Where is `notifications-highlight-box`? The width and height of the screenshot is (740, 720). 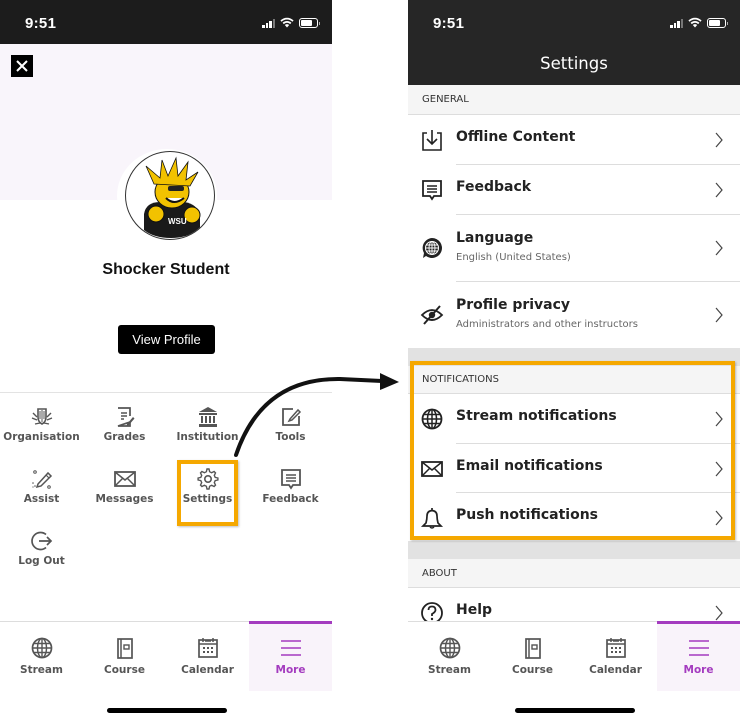 notifications-highlight-box is located at coordinates (572, 450).